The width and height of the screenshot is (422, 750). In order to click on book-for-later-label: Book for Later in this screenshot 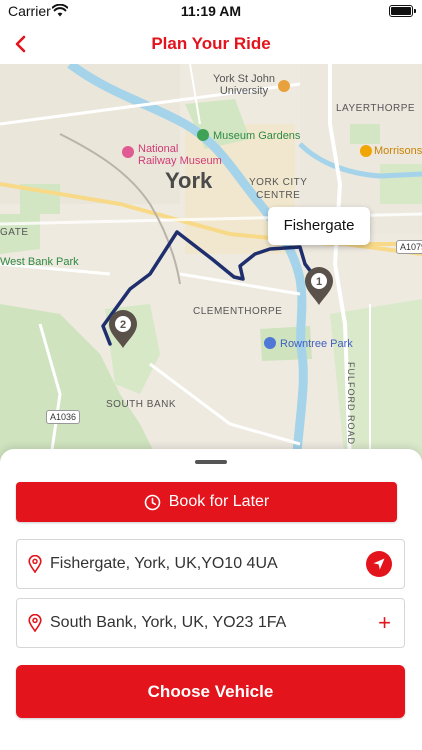, I will do `click(219, 501)`.